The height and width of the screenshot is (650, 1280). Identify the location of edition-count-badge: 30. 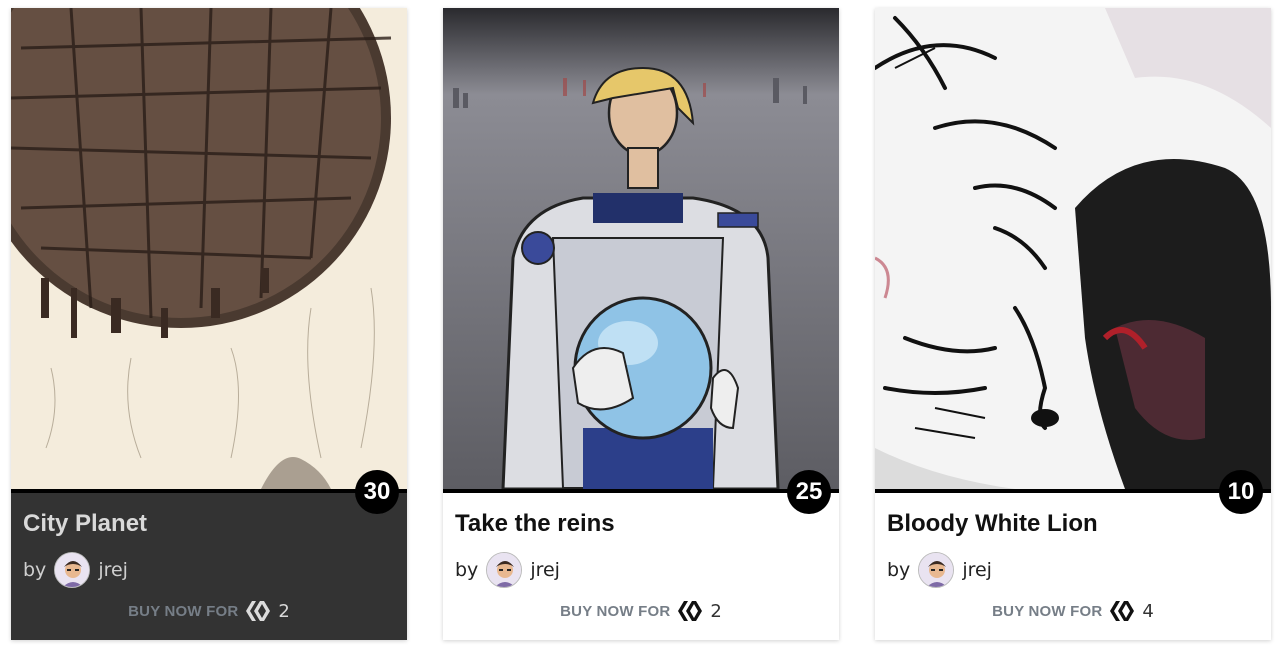
(377, 492).